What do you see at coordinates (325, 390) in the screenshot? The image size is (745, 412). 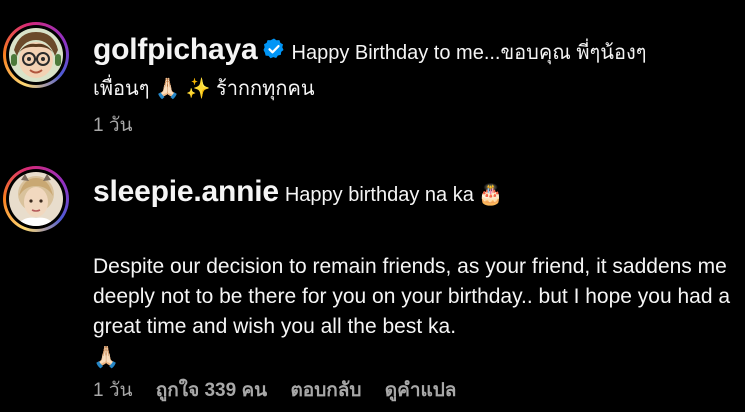 I see `reply-button: ตอบกลับ` at bounding box center [325, 390].